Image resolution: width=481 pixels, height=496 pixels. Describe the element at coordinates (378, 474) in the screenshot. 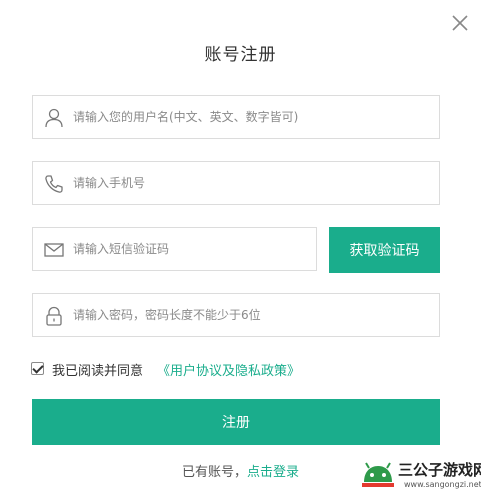

I see `android-logo-icon` at that location.